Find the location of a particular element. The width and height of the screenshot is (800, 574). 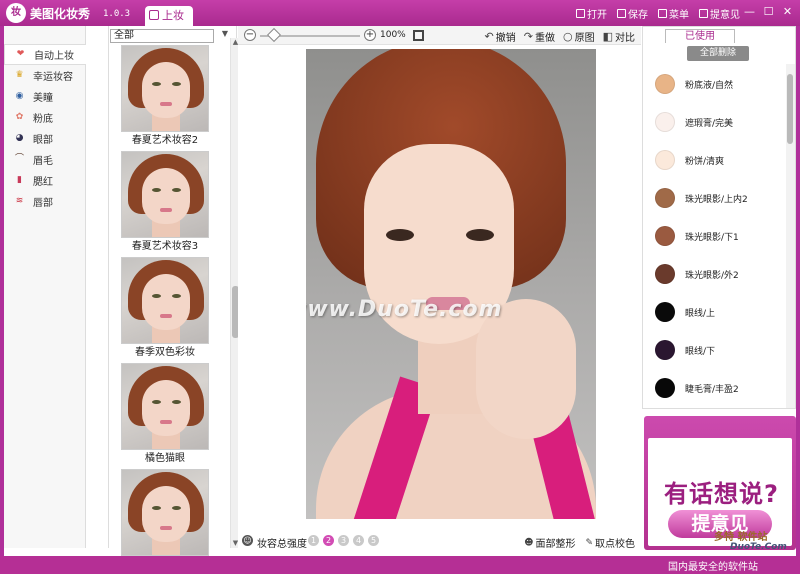

category-item: ≋ 唇部 is located at coordinates (44, 201).